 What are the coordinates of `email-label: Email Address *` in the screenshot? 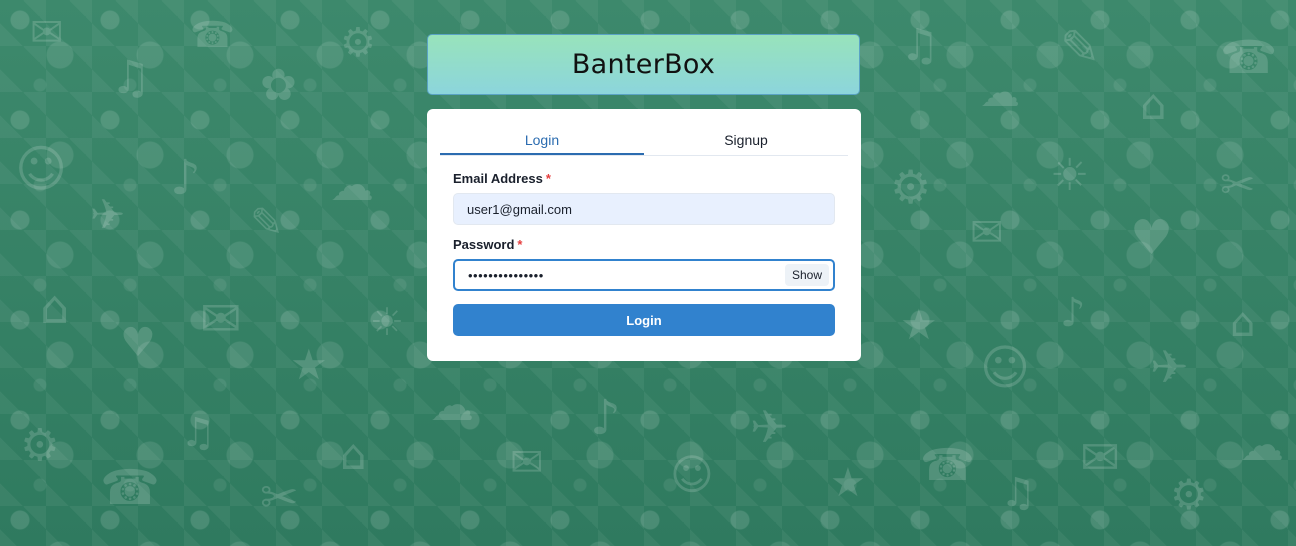 It's located at (644, 178).